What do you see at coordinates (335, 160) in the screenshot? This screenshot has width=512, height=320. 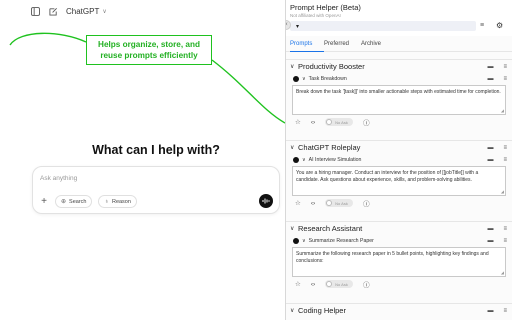 I see `prompt-name: AI Interview Simulation` at bounding box center [335, 160].